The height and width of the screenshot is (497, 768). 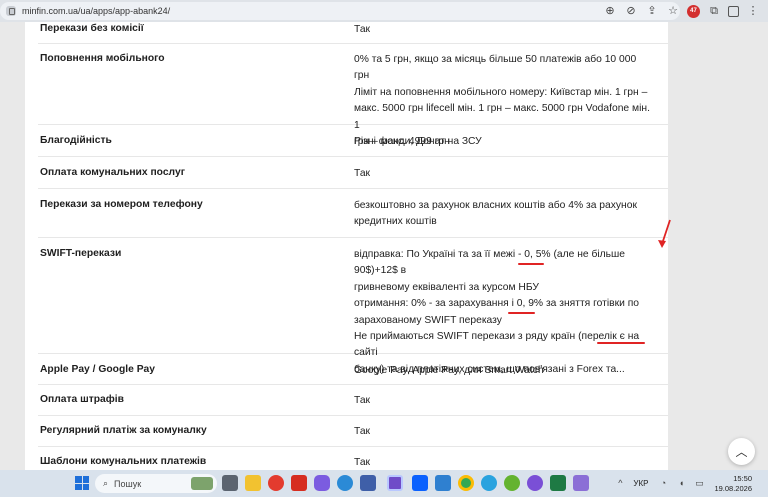 I want to click on system-tray: ^ УКР ◔ ◖ ▭ 15:50 19.08.2026, so click(x=690, y=483).